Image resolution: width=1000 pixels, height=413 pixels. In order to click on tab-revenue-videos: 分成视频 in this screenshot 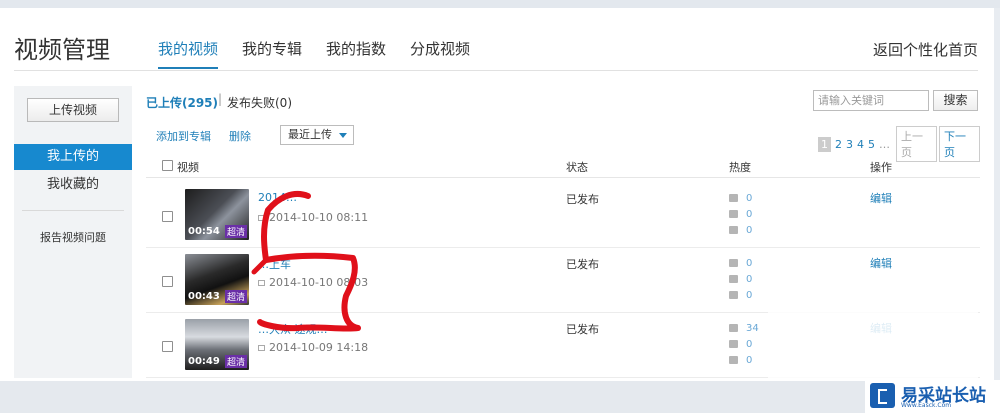, I will do `click(440, 53)`.